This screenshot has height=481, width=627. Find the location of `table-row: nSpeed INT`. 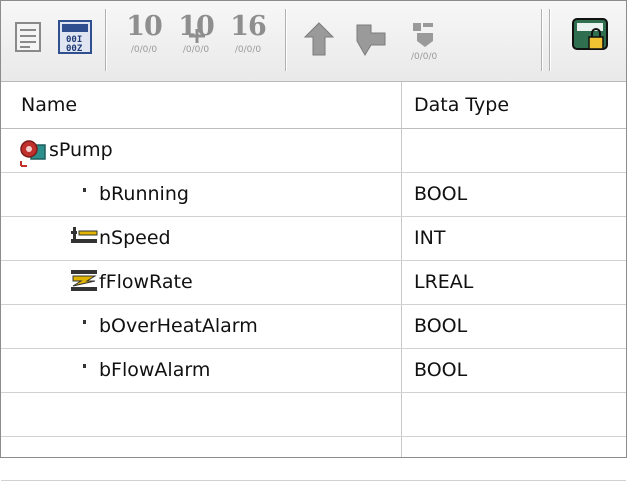

table-row: nSpeed INT is located at coordinates (313, 239).